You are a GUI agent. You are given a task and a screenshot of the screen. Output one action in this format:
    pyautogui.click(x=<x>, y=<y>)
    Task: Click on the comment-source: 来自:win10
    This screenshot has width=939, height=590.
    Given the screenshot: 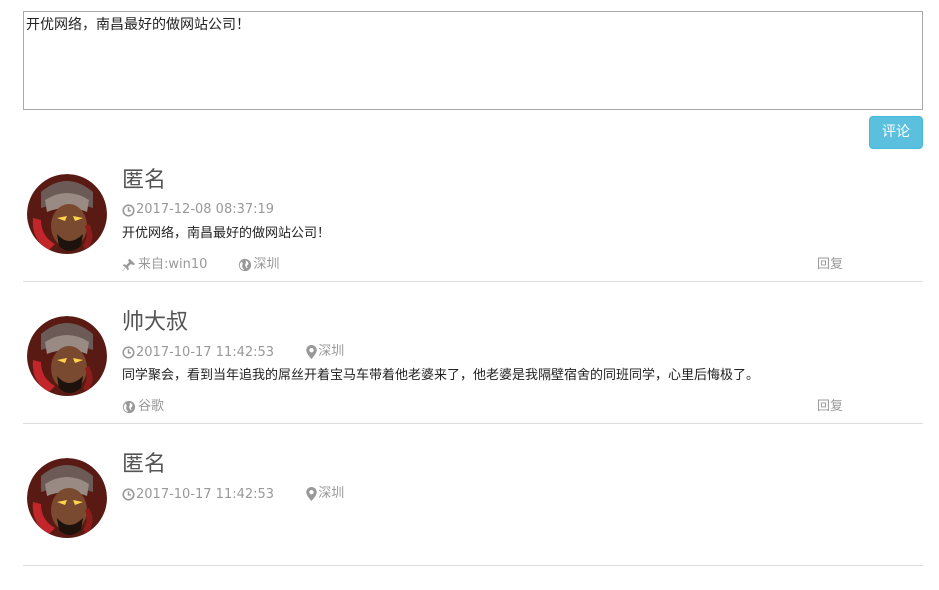 What is the action you would take?
    pyautogui.click(x=164, y=265)
    